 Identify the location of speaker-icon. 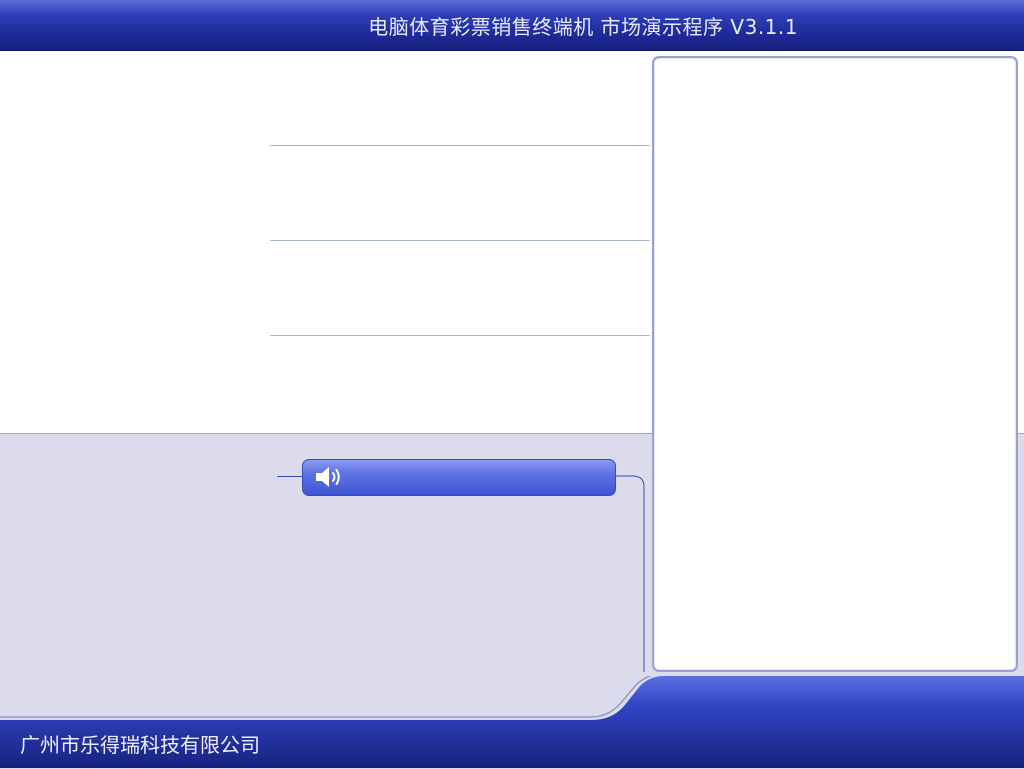
(328, 477).